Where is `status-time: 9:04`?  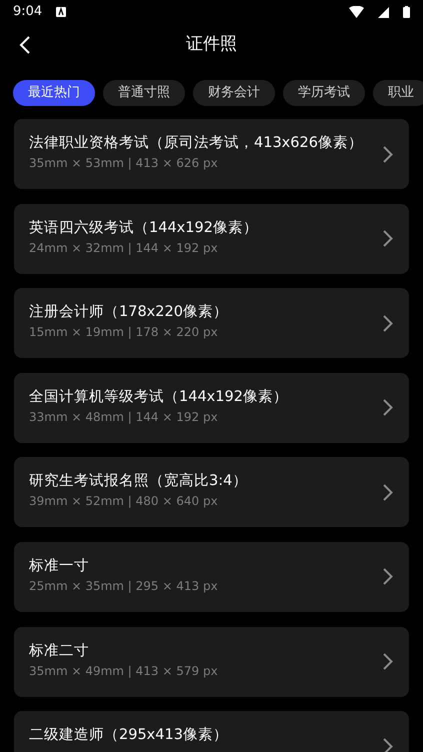 status-time: 9:04 is located at coordinates (27, 12).